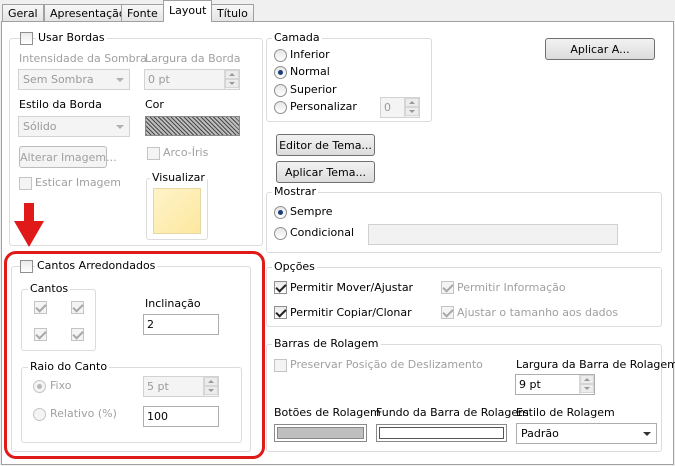  Describe the element at coordinates (280, 287) in the screenshot. I see `allow-move-resize-checkbox` at that location.